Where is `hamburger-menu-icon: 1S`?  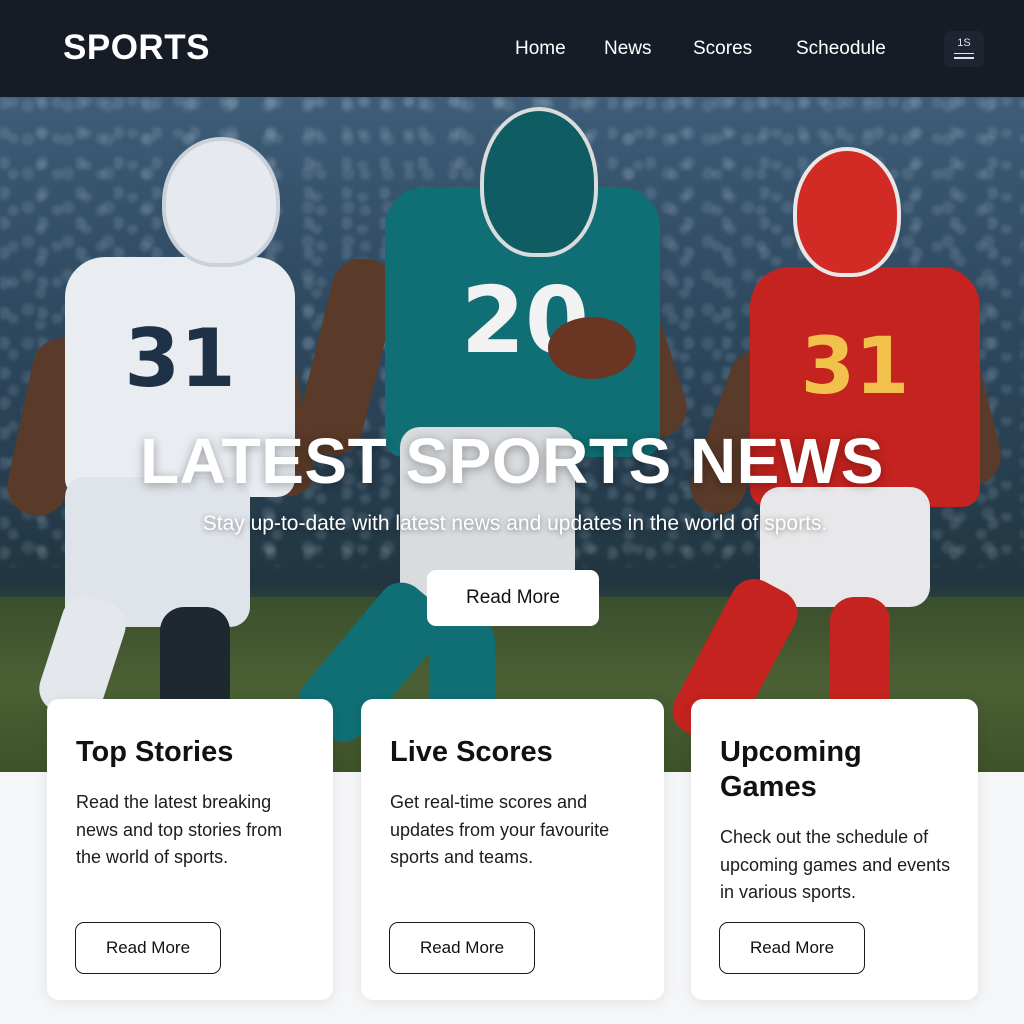
hamburger-menu-icon: 1S is located at coordinates (964, 49).